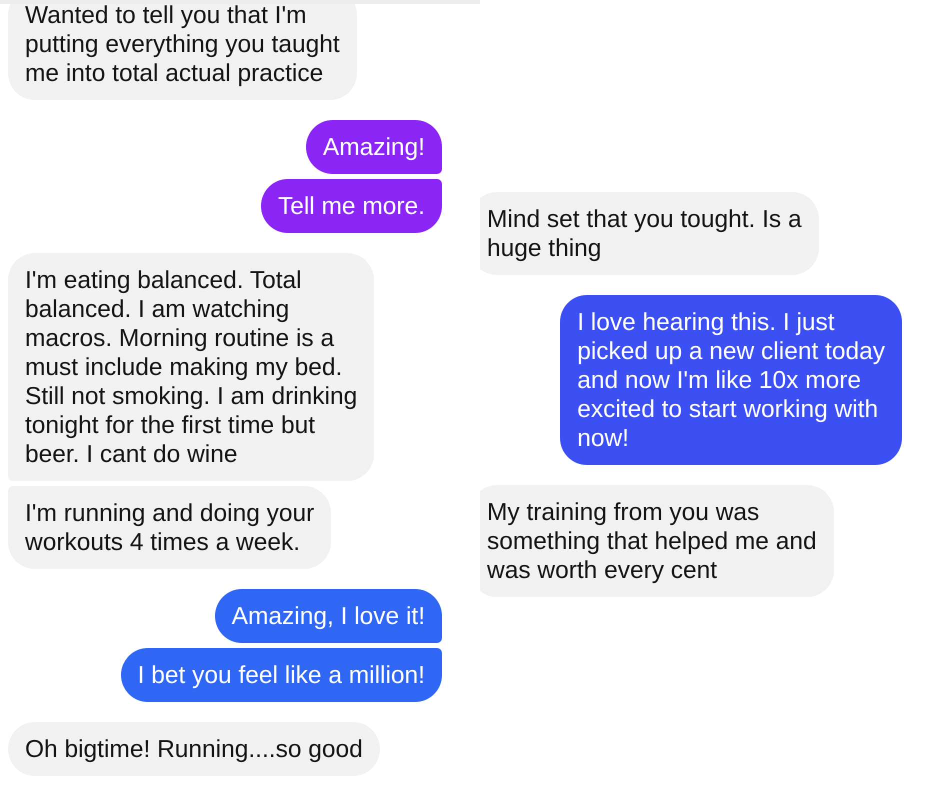 The width and height of the screenshot is (940, 788). I want to click on received-message: Wanted to tell you that I'm putting everything you taught me into total actual practice, so click(182, 52).